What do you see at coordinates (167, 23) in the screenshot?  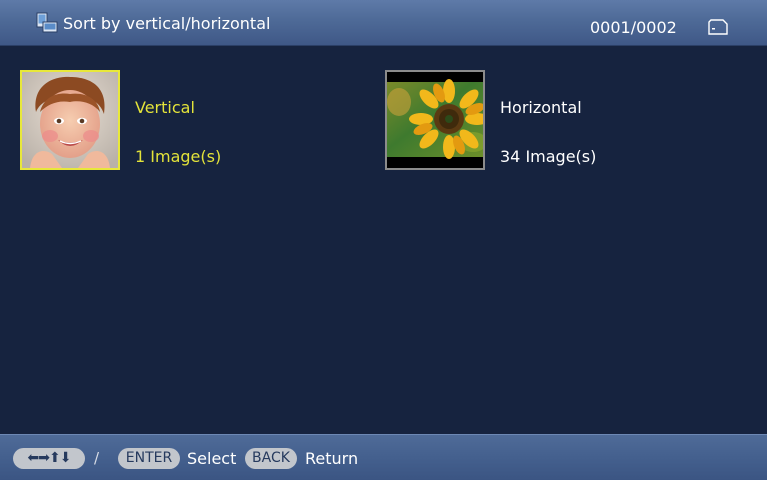 I see `page-title: Sort by vertical∕horizontal` at bounding box center [167, 23].